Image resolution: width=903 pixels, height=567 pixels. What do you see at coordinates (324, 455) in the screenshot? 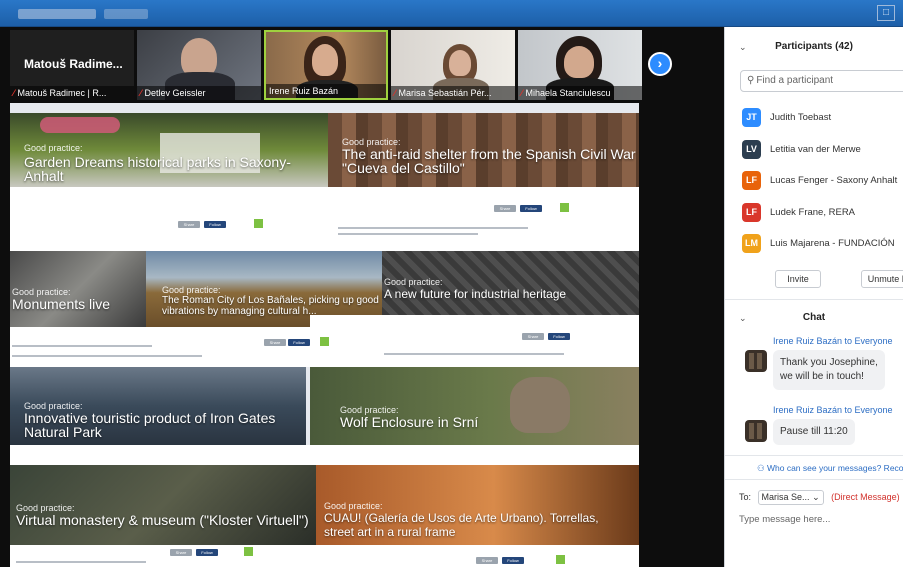
I see `card-footer` at bounding box center [324, 455].